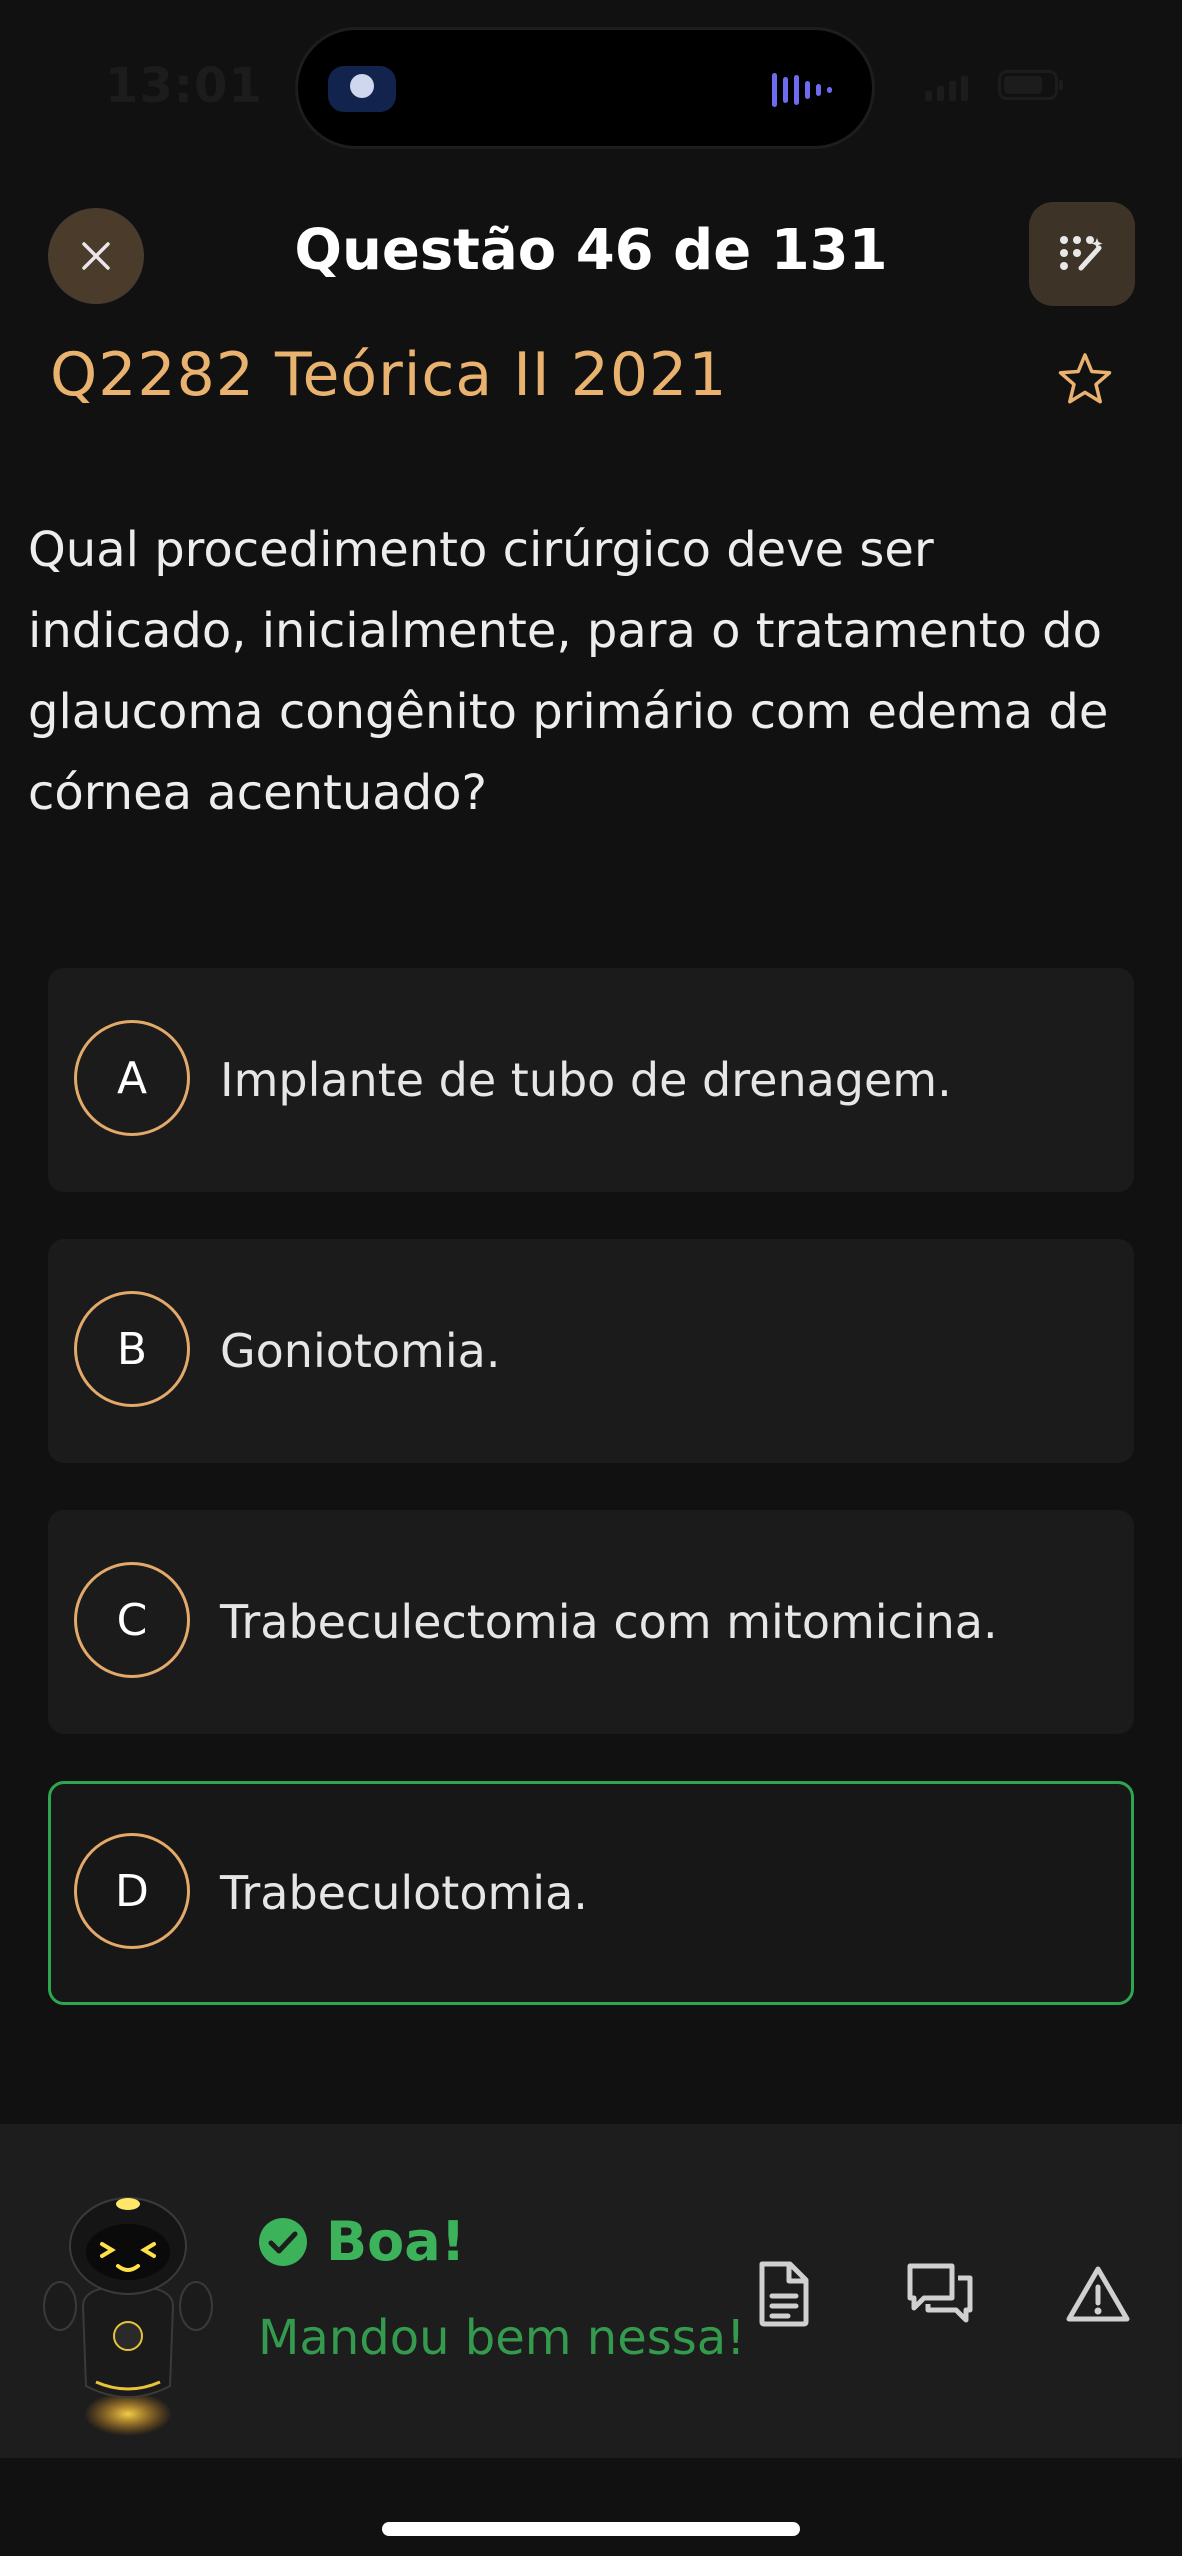 The width and height of the screenshot is (1182, 2556). What do you see at coordinates (362, 89) in the screenshot?
I see `live-activity-app-icon` at bounding box center [362, 89].